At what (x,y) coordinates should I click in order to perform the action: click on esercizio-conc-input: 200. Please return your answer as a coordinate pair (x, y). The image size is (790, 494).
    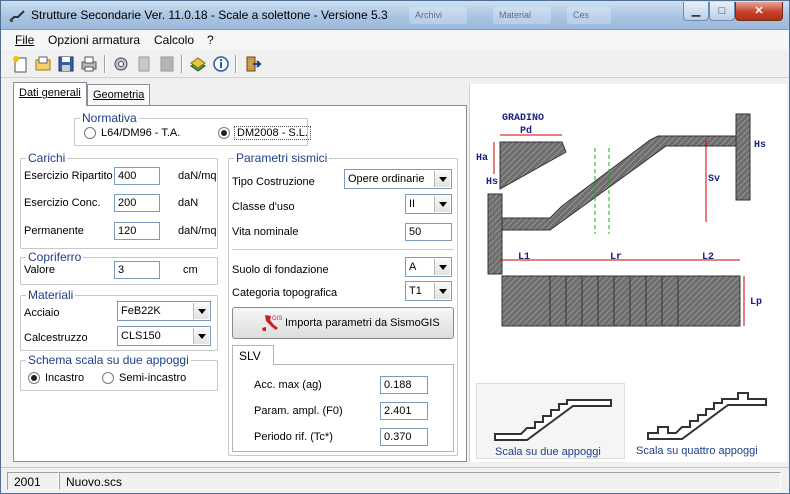
    Looking at the image, I should click on (137, 203).